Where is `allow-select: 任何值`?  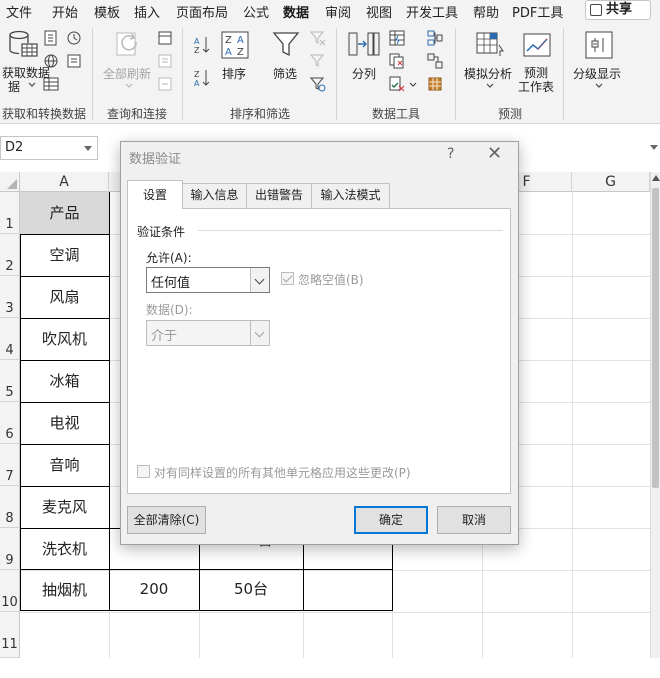
allow-select: 任何值 is located at coordinates (208, 280).